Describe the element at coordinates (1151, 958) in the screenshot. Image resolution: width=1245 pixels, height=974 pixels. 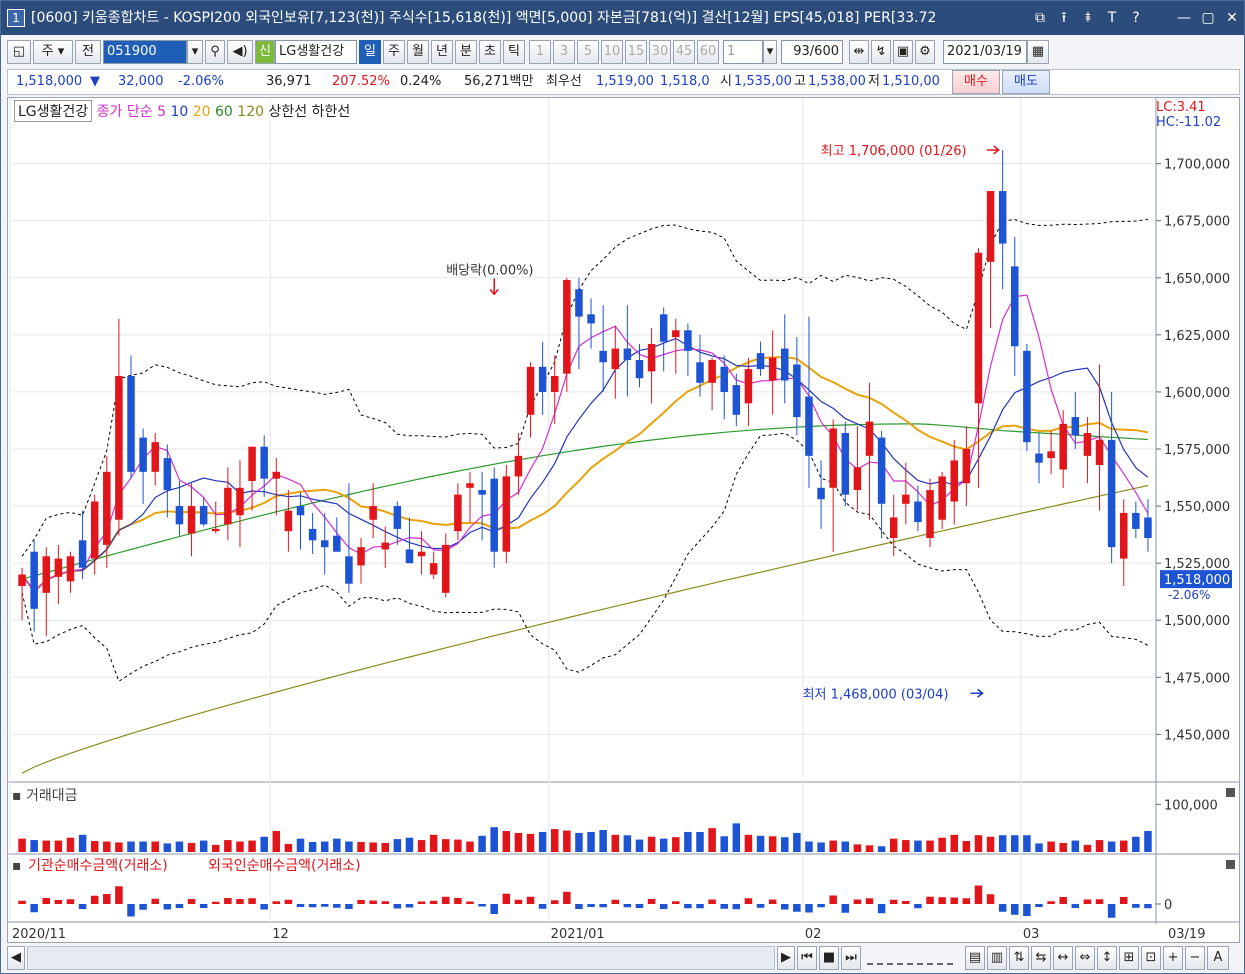
I see `tool-icon-9: ⊡` at that location.